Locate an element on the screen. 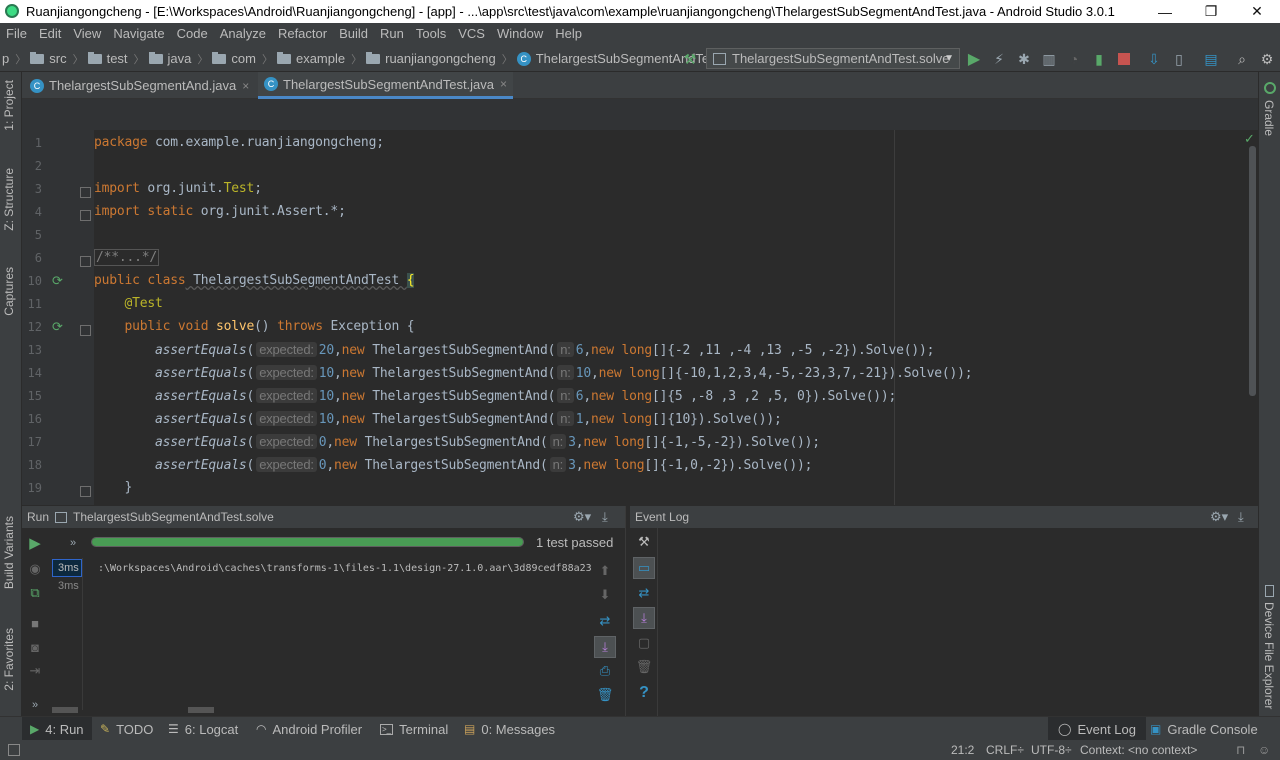 Image resolution: width=1280 pixels, height=760 pixels. context-indicator: Context: <no context> is located at coordinates (1138, 750).